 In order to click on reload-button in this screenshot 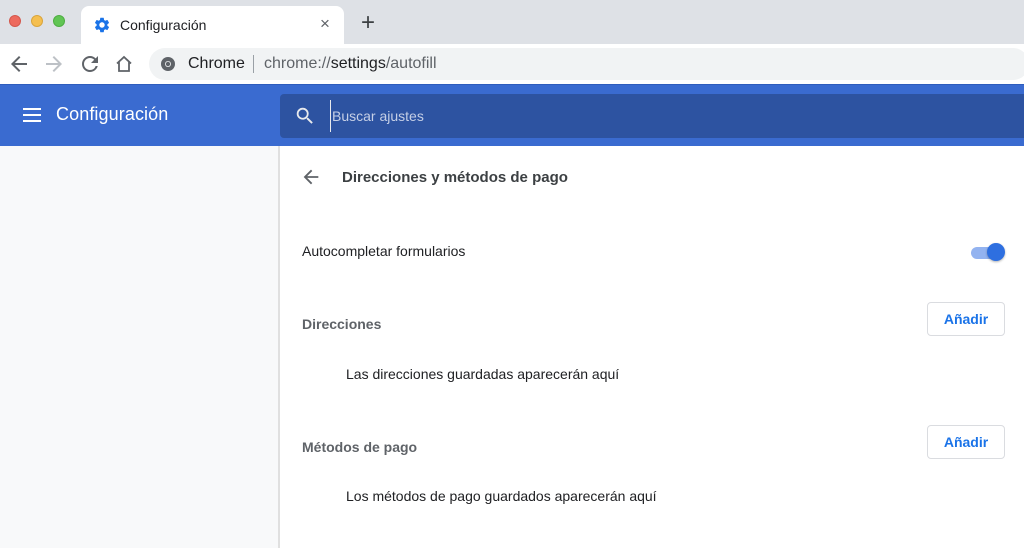, I will do `click(90, 64)`.